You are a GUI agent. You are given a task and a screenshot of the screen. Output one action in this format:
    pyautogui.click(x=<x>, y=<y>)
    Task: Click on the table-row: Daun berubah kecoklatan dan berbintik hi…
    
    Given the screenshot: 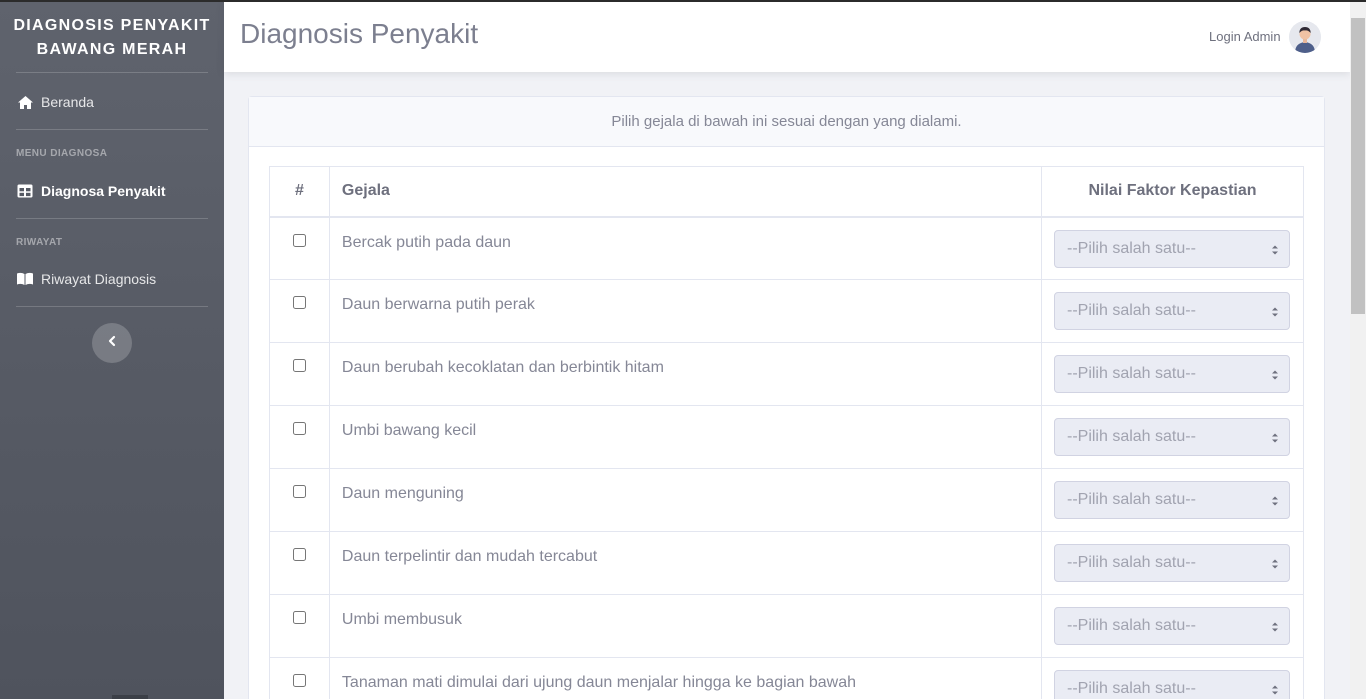 What is the action you would take?
    pyautogui.click(x=787, y=374)
    